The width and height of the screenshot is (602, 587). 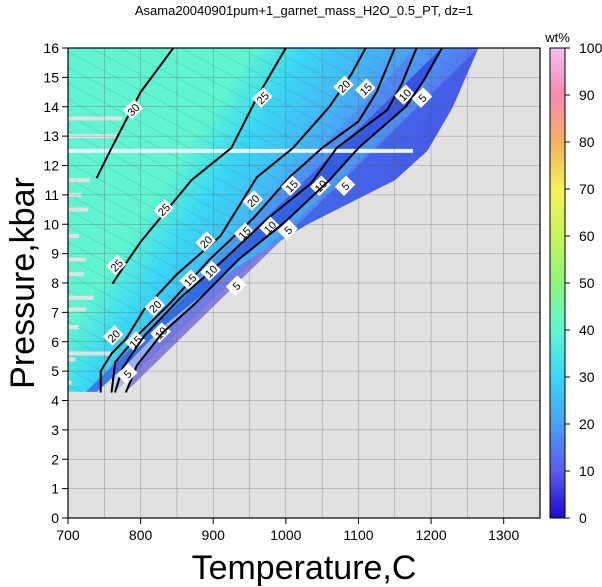 What do you see at coordinates (557, 37) in the screenshot?
I see `colorbar-unit: wt%` at bounding box center [557, 37].